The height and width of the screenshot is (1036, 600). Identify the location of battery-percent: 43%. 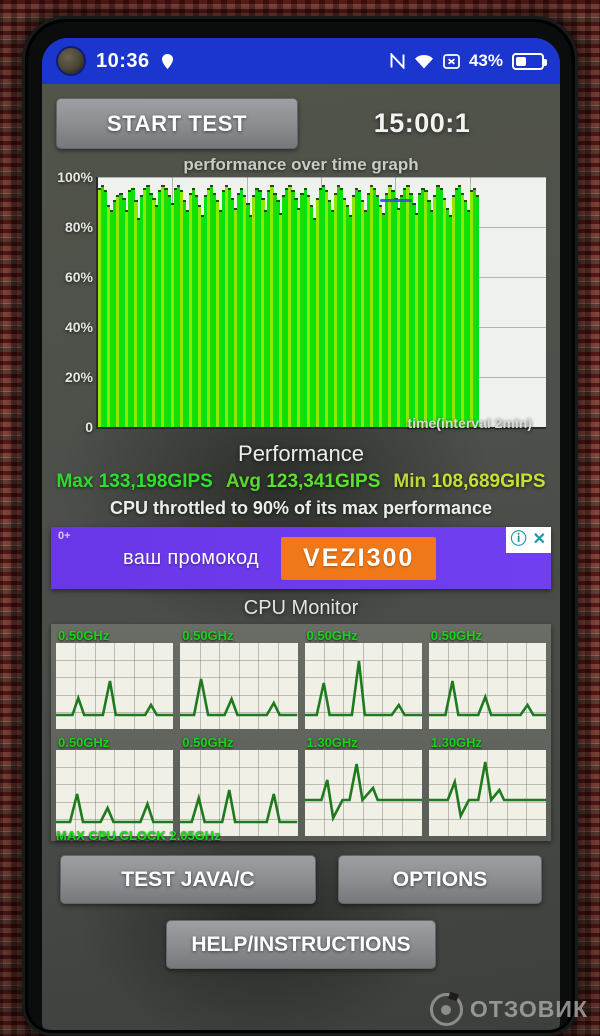
(485, 60).